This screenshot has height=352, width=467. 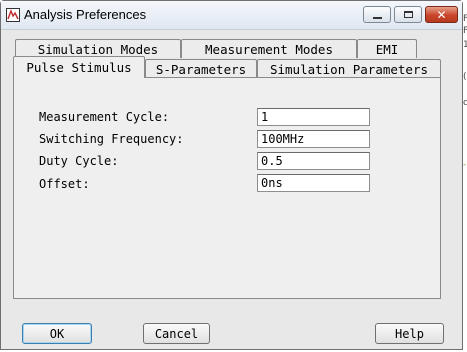 What do you see at coordinates (313, 139) in the screenshot?
I see `switching-frequency-input` at bounding box center [313, 139].